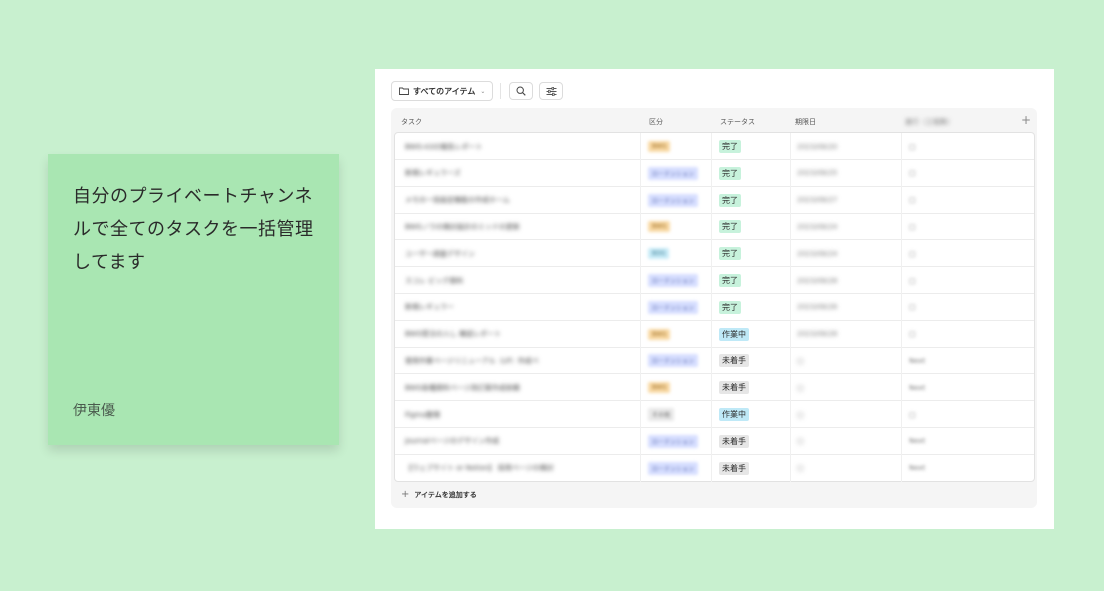 This screenshot has height=591, width=1104. What do you see at coordinates (429, 307) in the screenshot?
I see `task-name-cell: 新規レギュラー` at bounding box center [429, 307].